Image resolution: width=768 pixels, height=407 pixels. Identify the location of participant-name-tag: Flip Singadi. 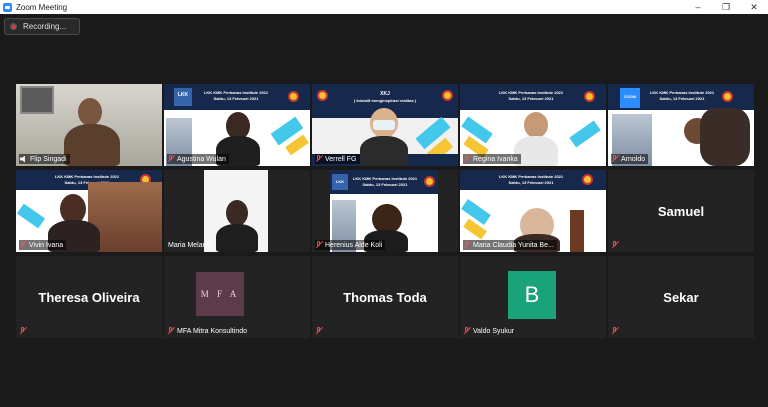
(44, 159).